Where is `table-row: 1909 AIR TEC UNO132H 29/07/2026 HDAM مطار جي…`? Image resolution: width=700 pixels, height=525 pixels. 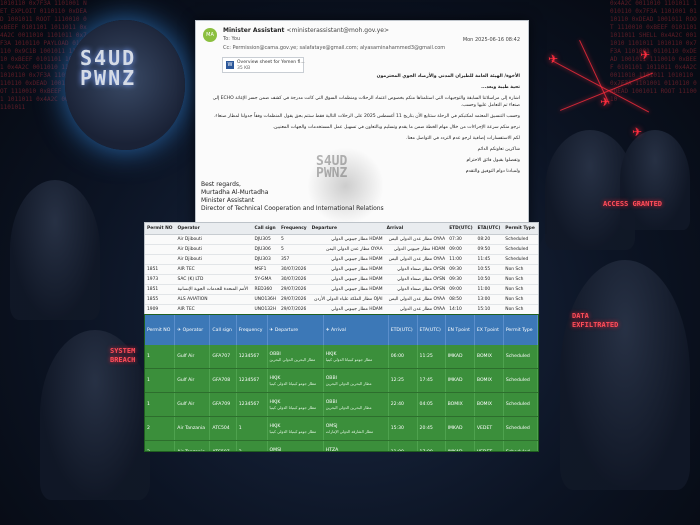 table-row: 1909 AIR TEC UNO132H 29/07/2026 HDAM مطار جي… is located at coordinates (341, 309).